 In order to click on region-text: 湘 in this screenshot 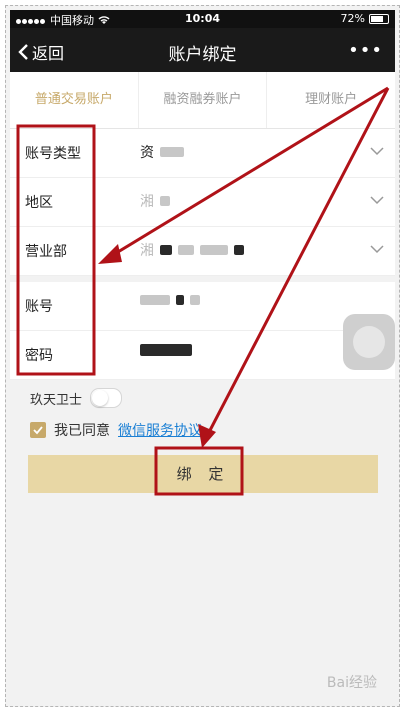, I will do `click(147, 202)`.